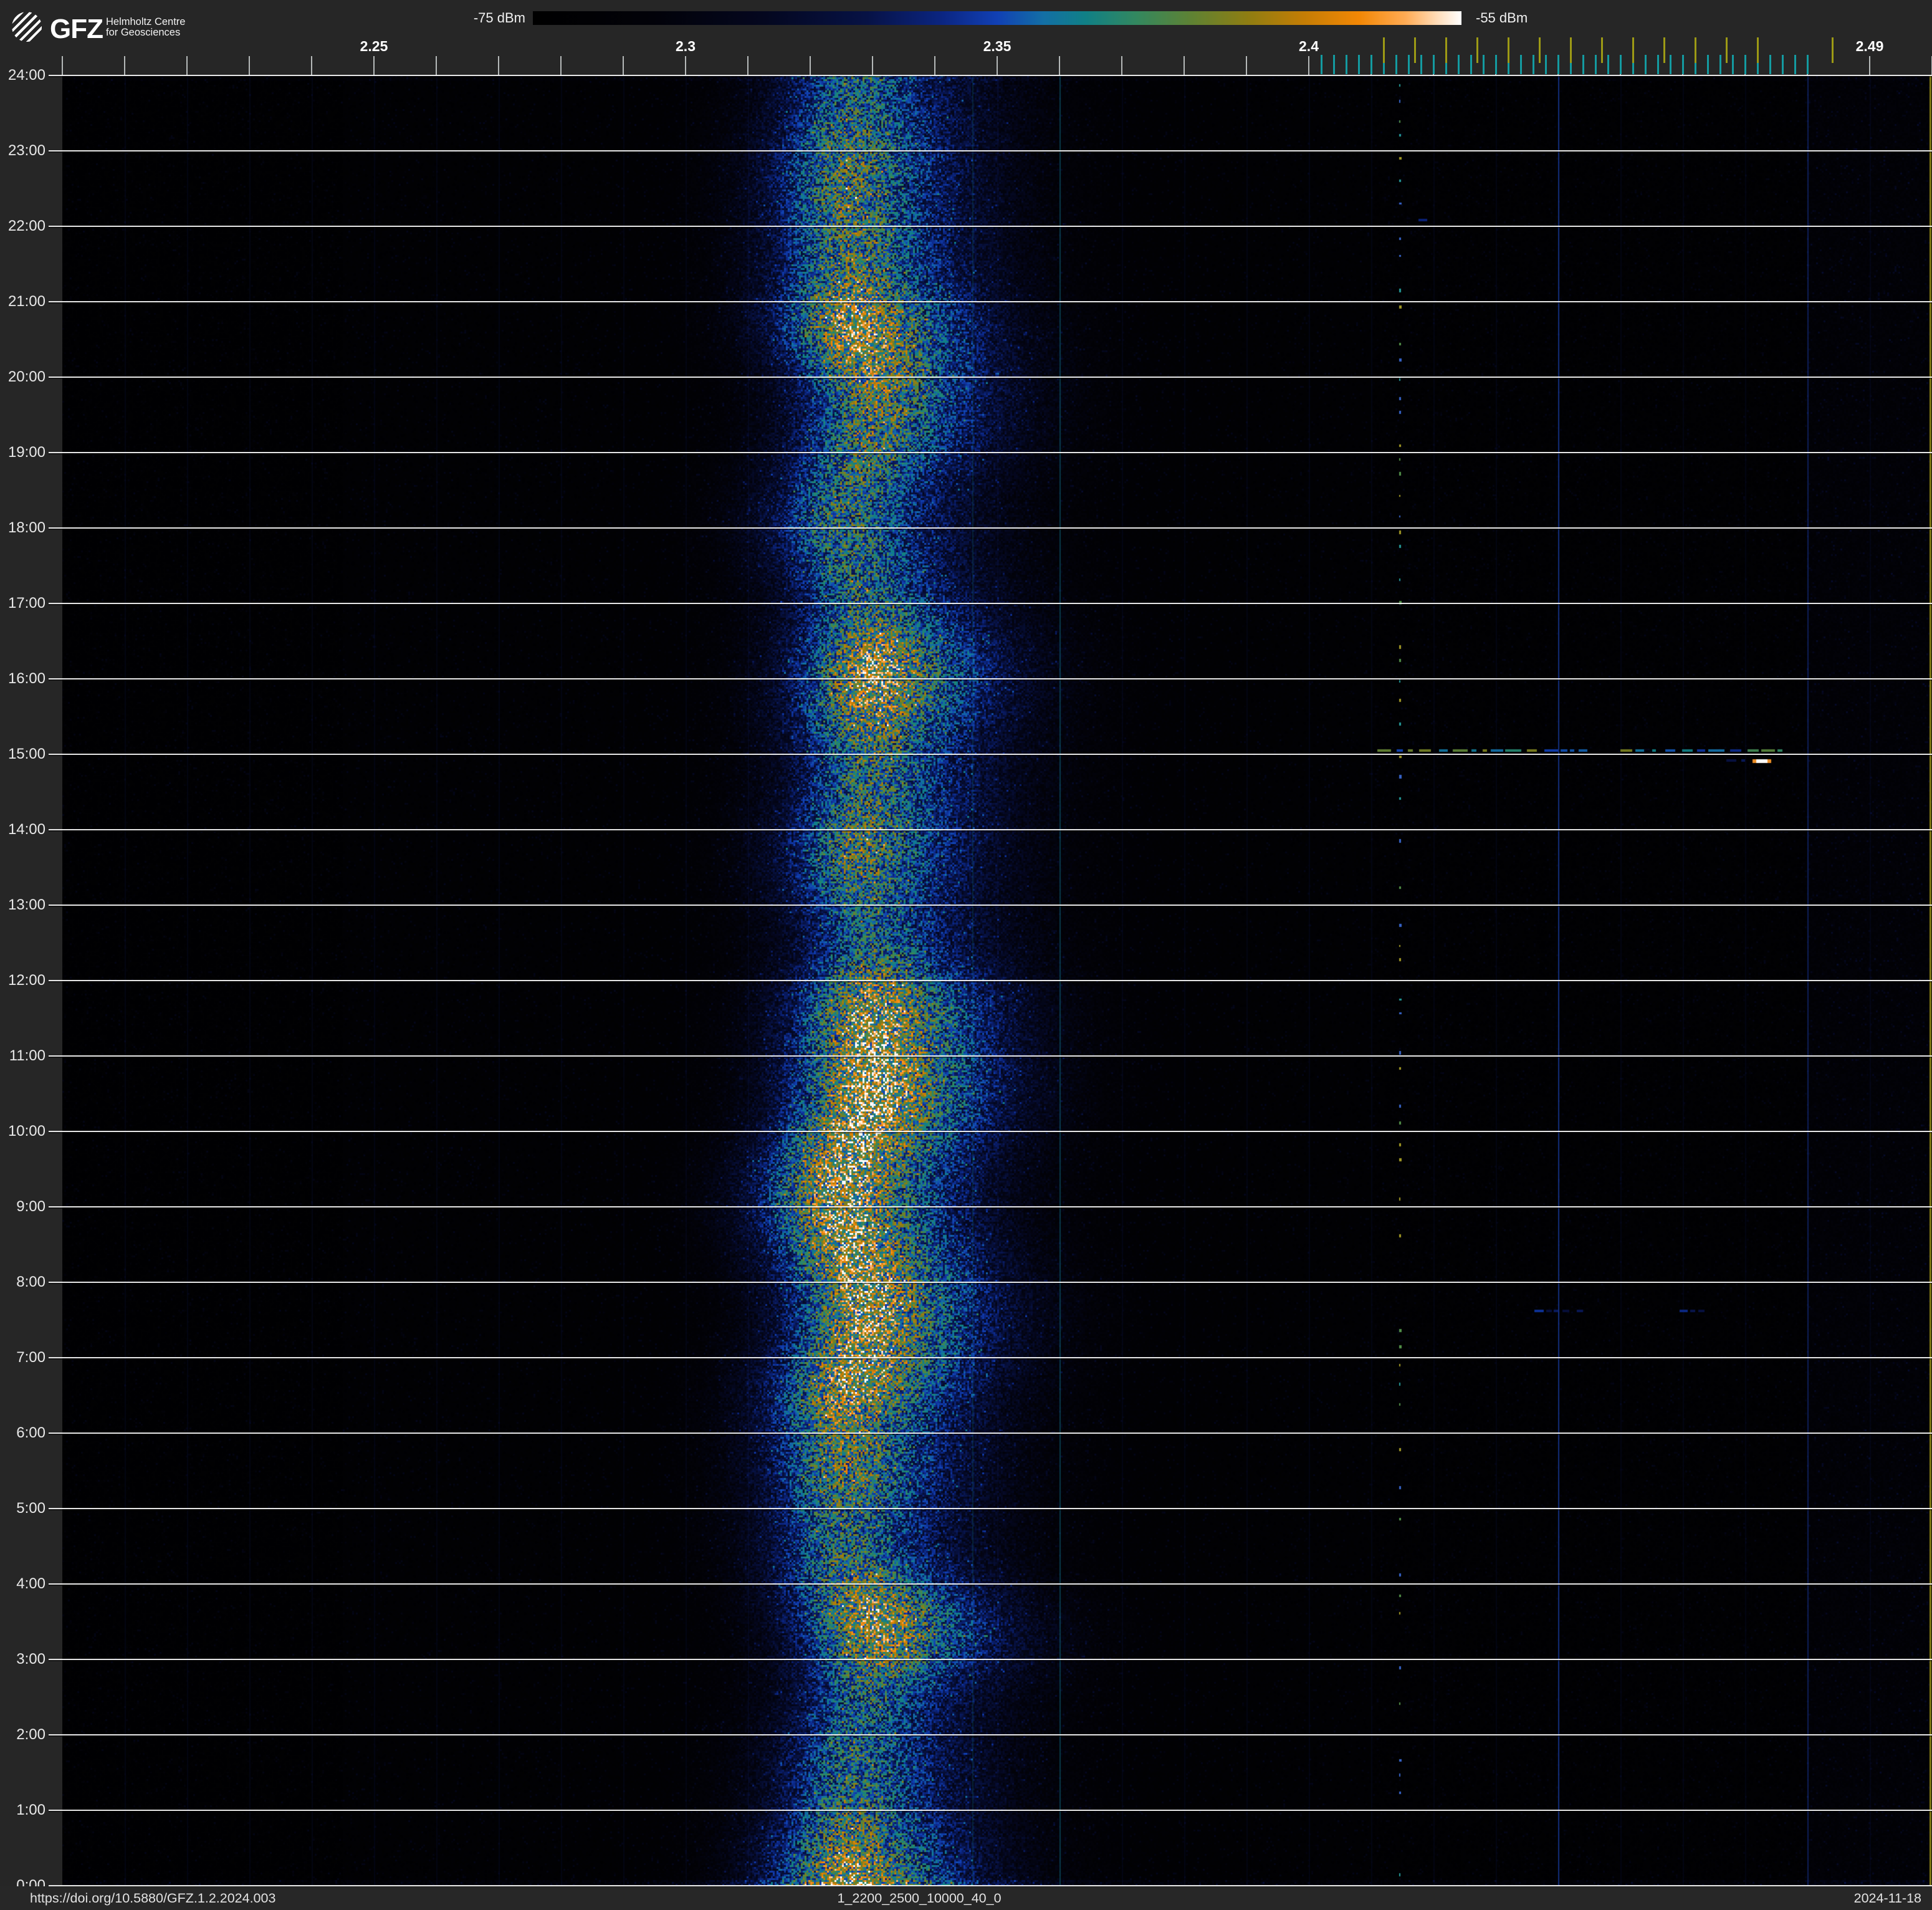 The width and height of the screenshot is (1932, 1910). I want to click on frequency-tick-label: 2.4, so click(1309, 46).